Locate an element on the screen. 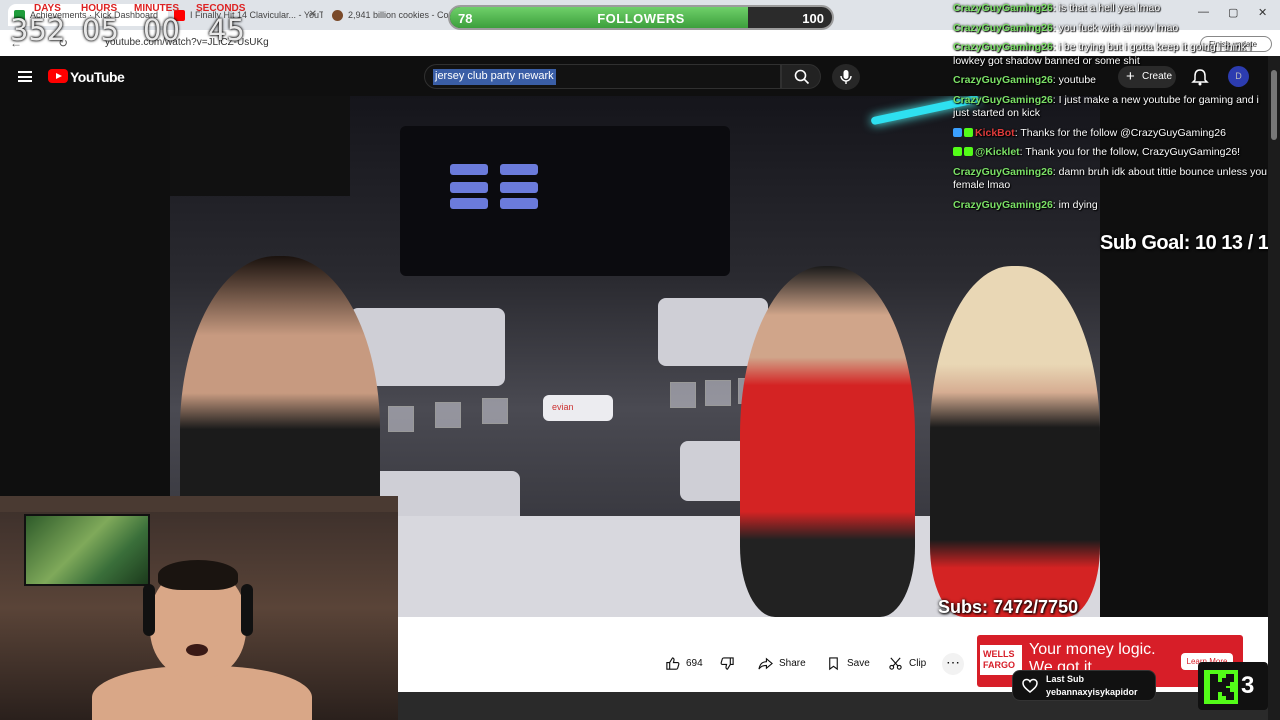 Image resolution: width=1280 pixels, height=720 pixels. kick-count: 3 is located at coordinates (1248, 685).